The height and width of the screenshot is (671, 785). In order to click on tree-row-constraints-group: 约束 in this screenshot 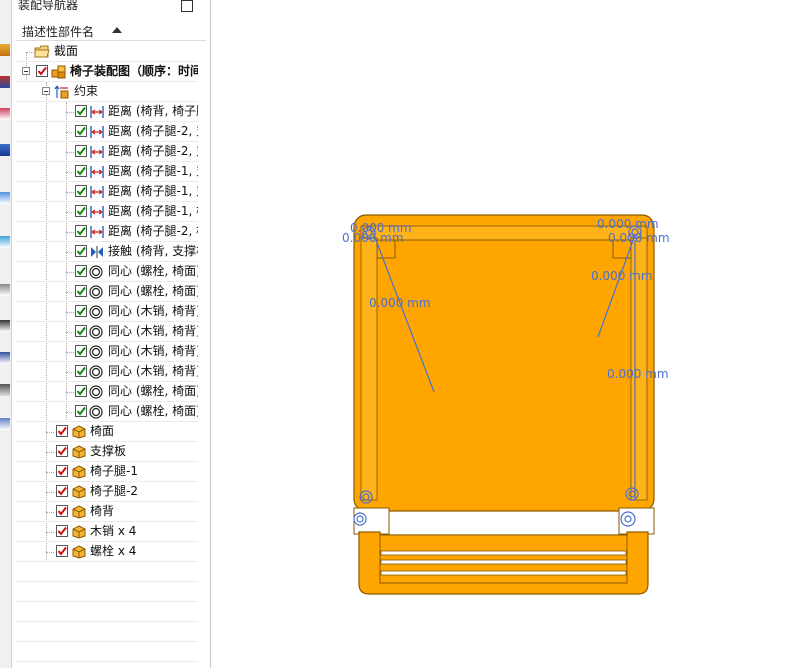, I will do `click(107, 92)`.